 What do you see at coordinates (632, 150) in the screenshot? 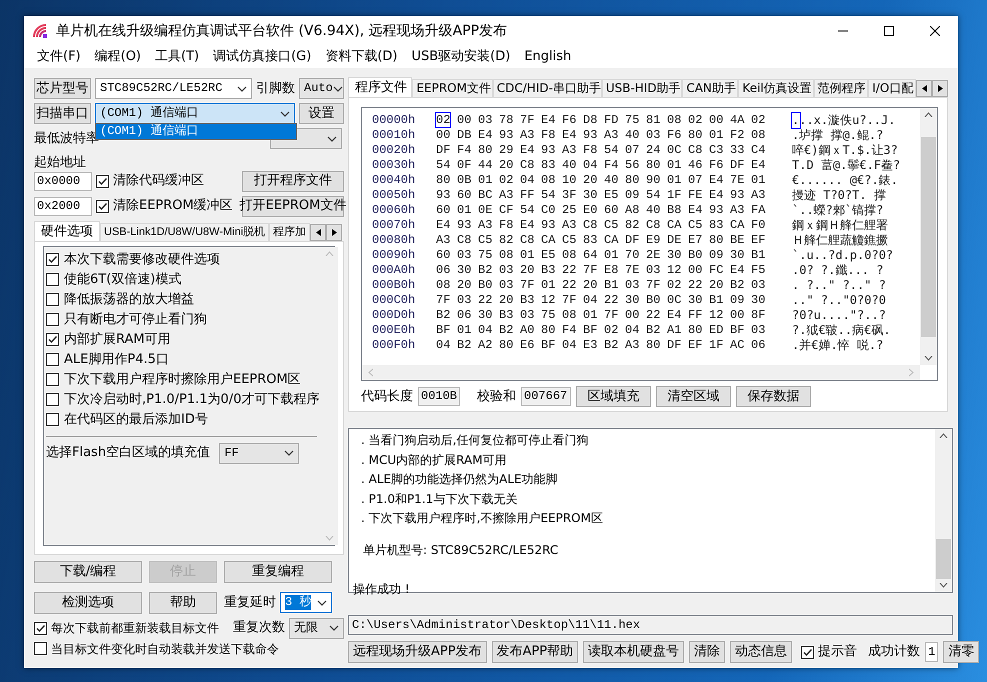
I see `hex-byte: 07` at bounding box center [632, 150].